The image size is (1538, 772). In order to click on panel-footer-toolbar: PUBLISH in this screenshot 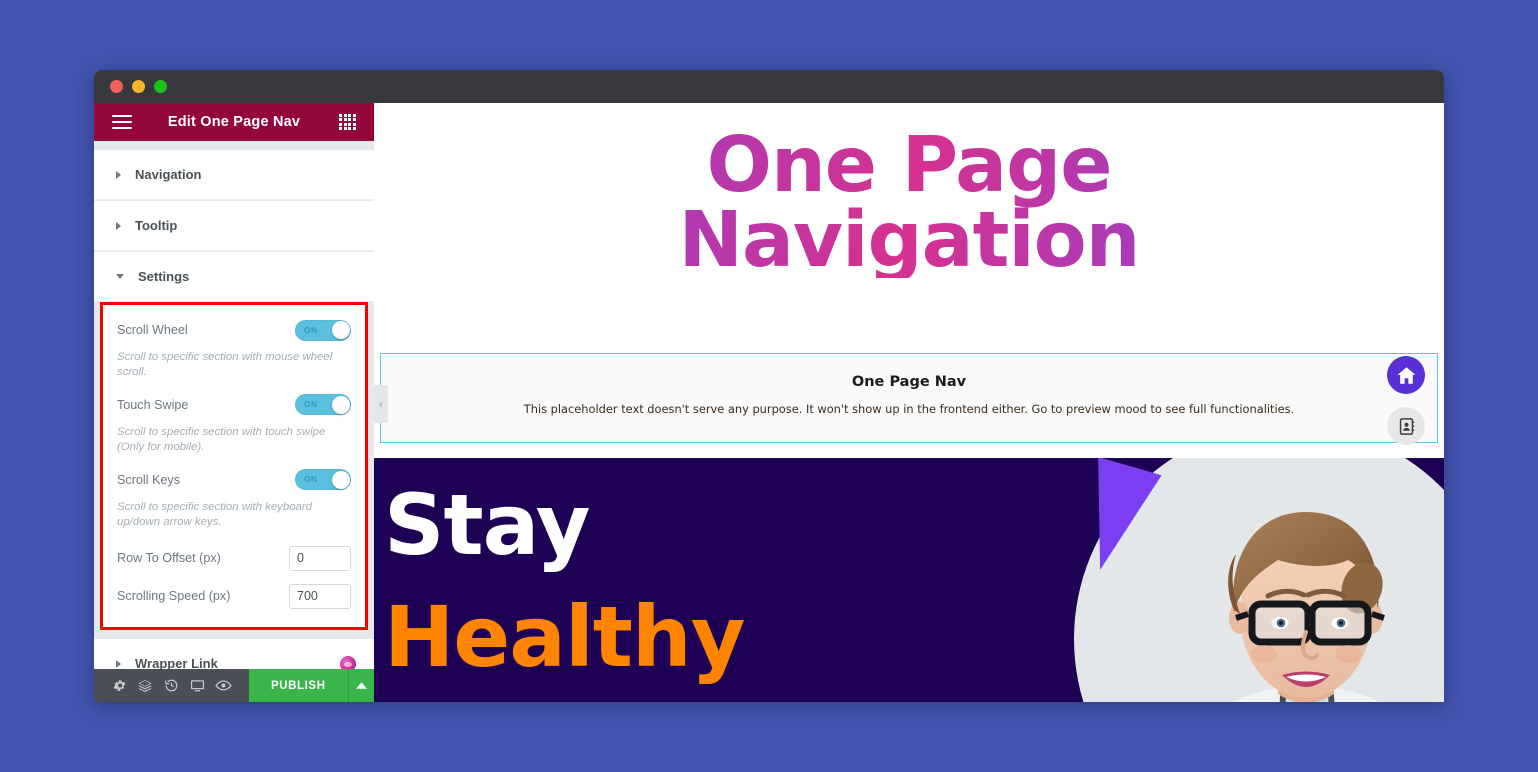, I will do `click(234, 685)`.